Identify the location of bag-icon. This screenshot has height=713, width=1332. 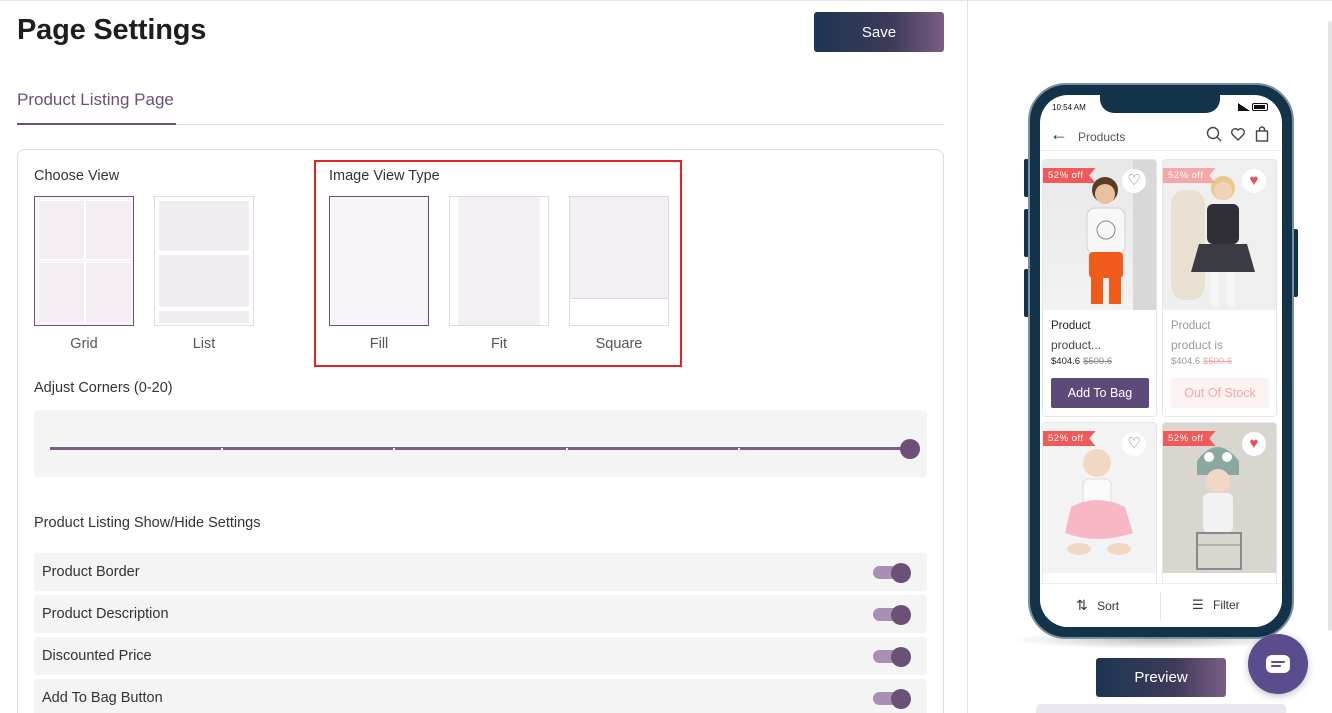
(1262, 135).